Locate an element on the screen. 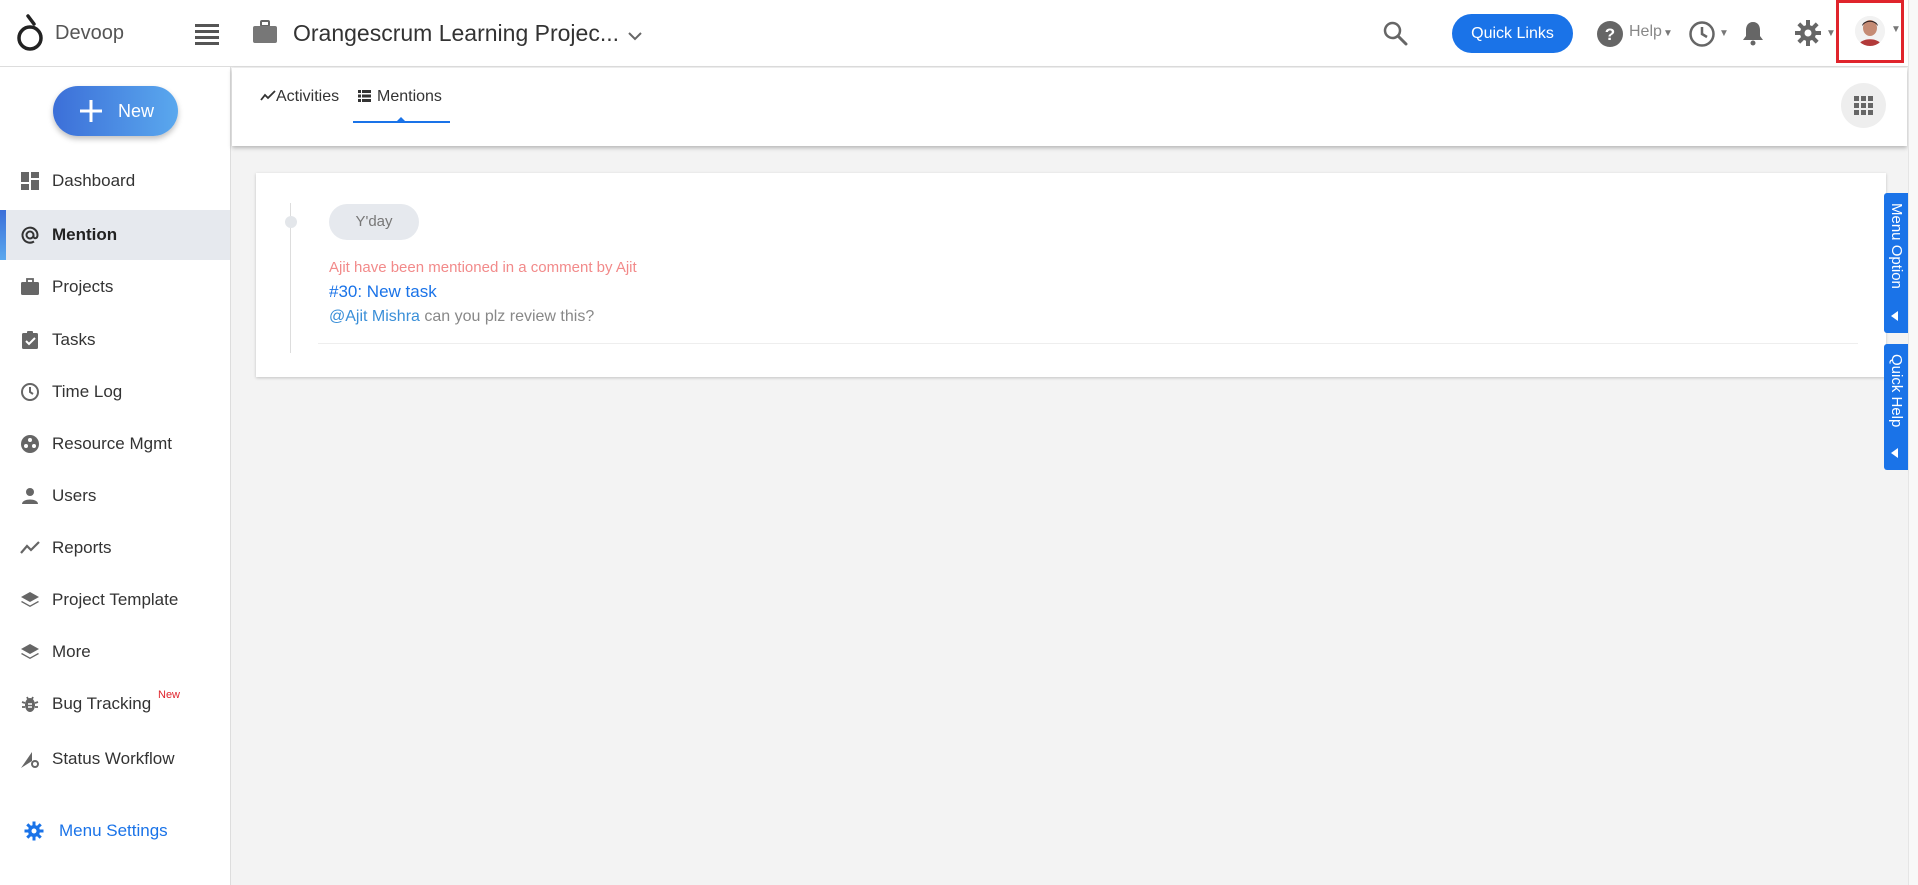 The image size is (1918, 885). sidebar-item-label: Projects is located at coordinates (83, 286).